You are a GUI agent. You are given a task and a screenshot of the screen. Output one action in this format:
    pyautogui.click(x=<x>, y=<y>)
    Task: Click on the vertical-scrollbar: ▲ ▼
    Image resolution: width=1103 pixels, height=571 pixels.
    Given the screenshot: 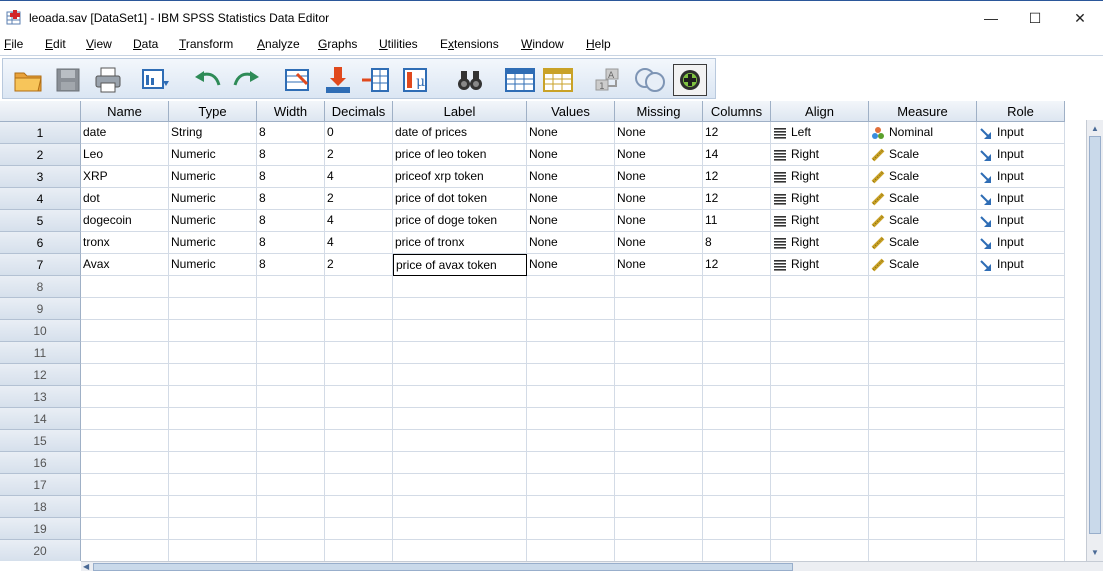 What is the action you would take?
    pyautogui.click(x=1094, y=340)
    